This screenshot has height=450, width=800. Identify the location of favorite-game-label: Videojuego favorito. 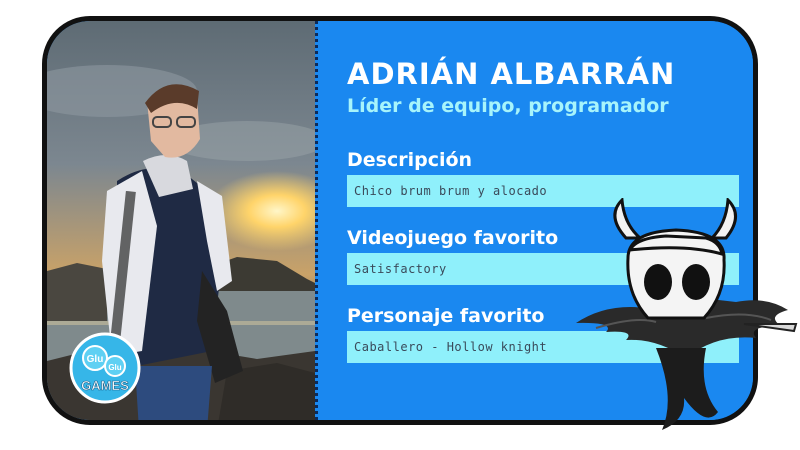
(453, 238).